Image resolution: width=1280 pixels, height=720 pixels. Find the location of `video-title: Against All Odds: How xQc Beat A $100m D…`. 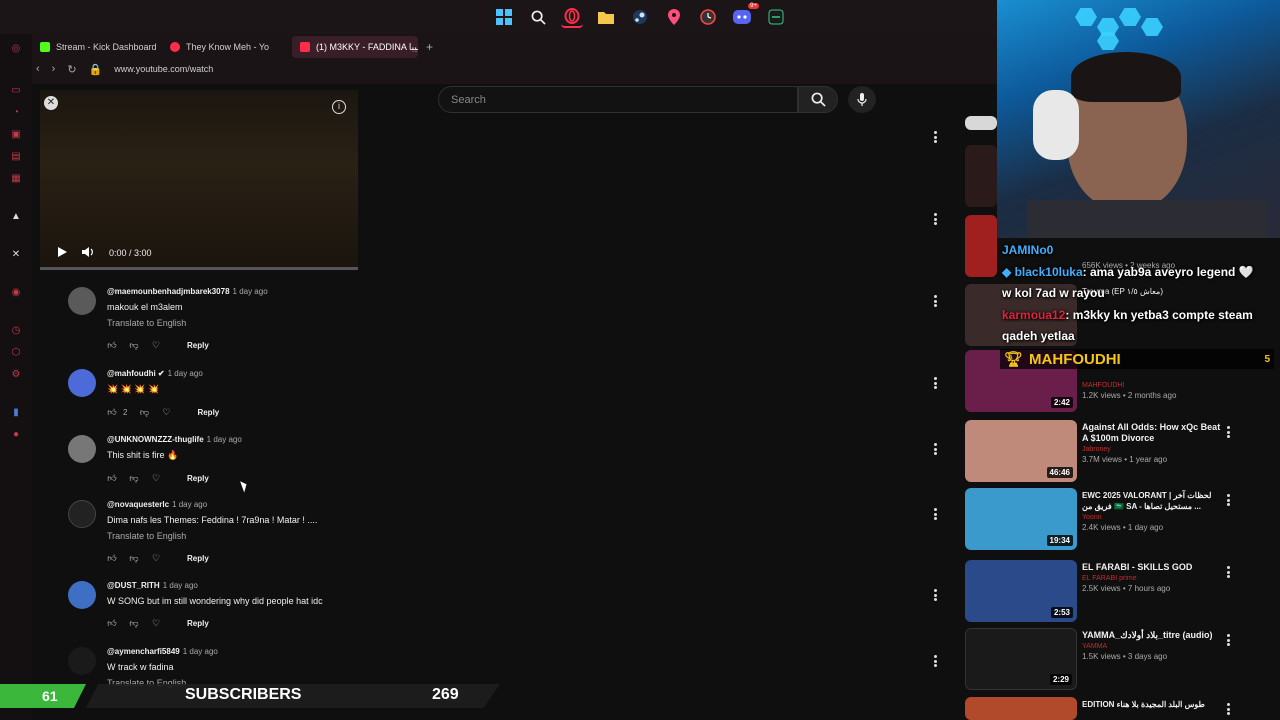

video-title: Against All Odds: How xQc Beat A $100m D… is located at coordinates (1152, 433).